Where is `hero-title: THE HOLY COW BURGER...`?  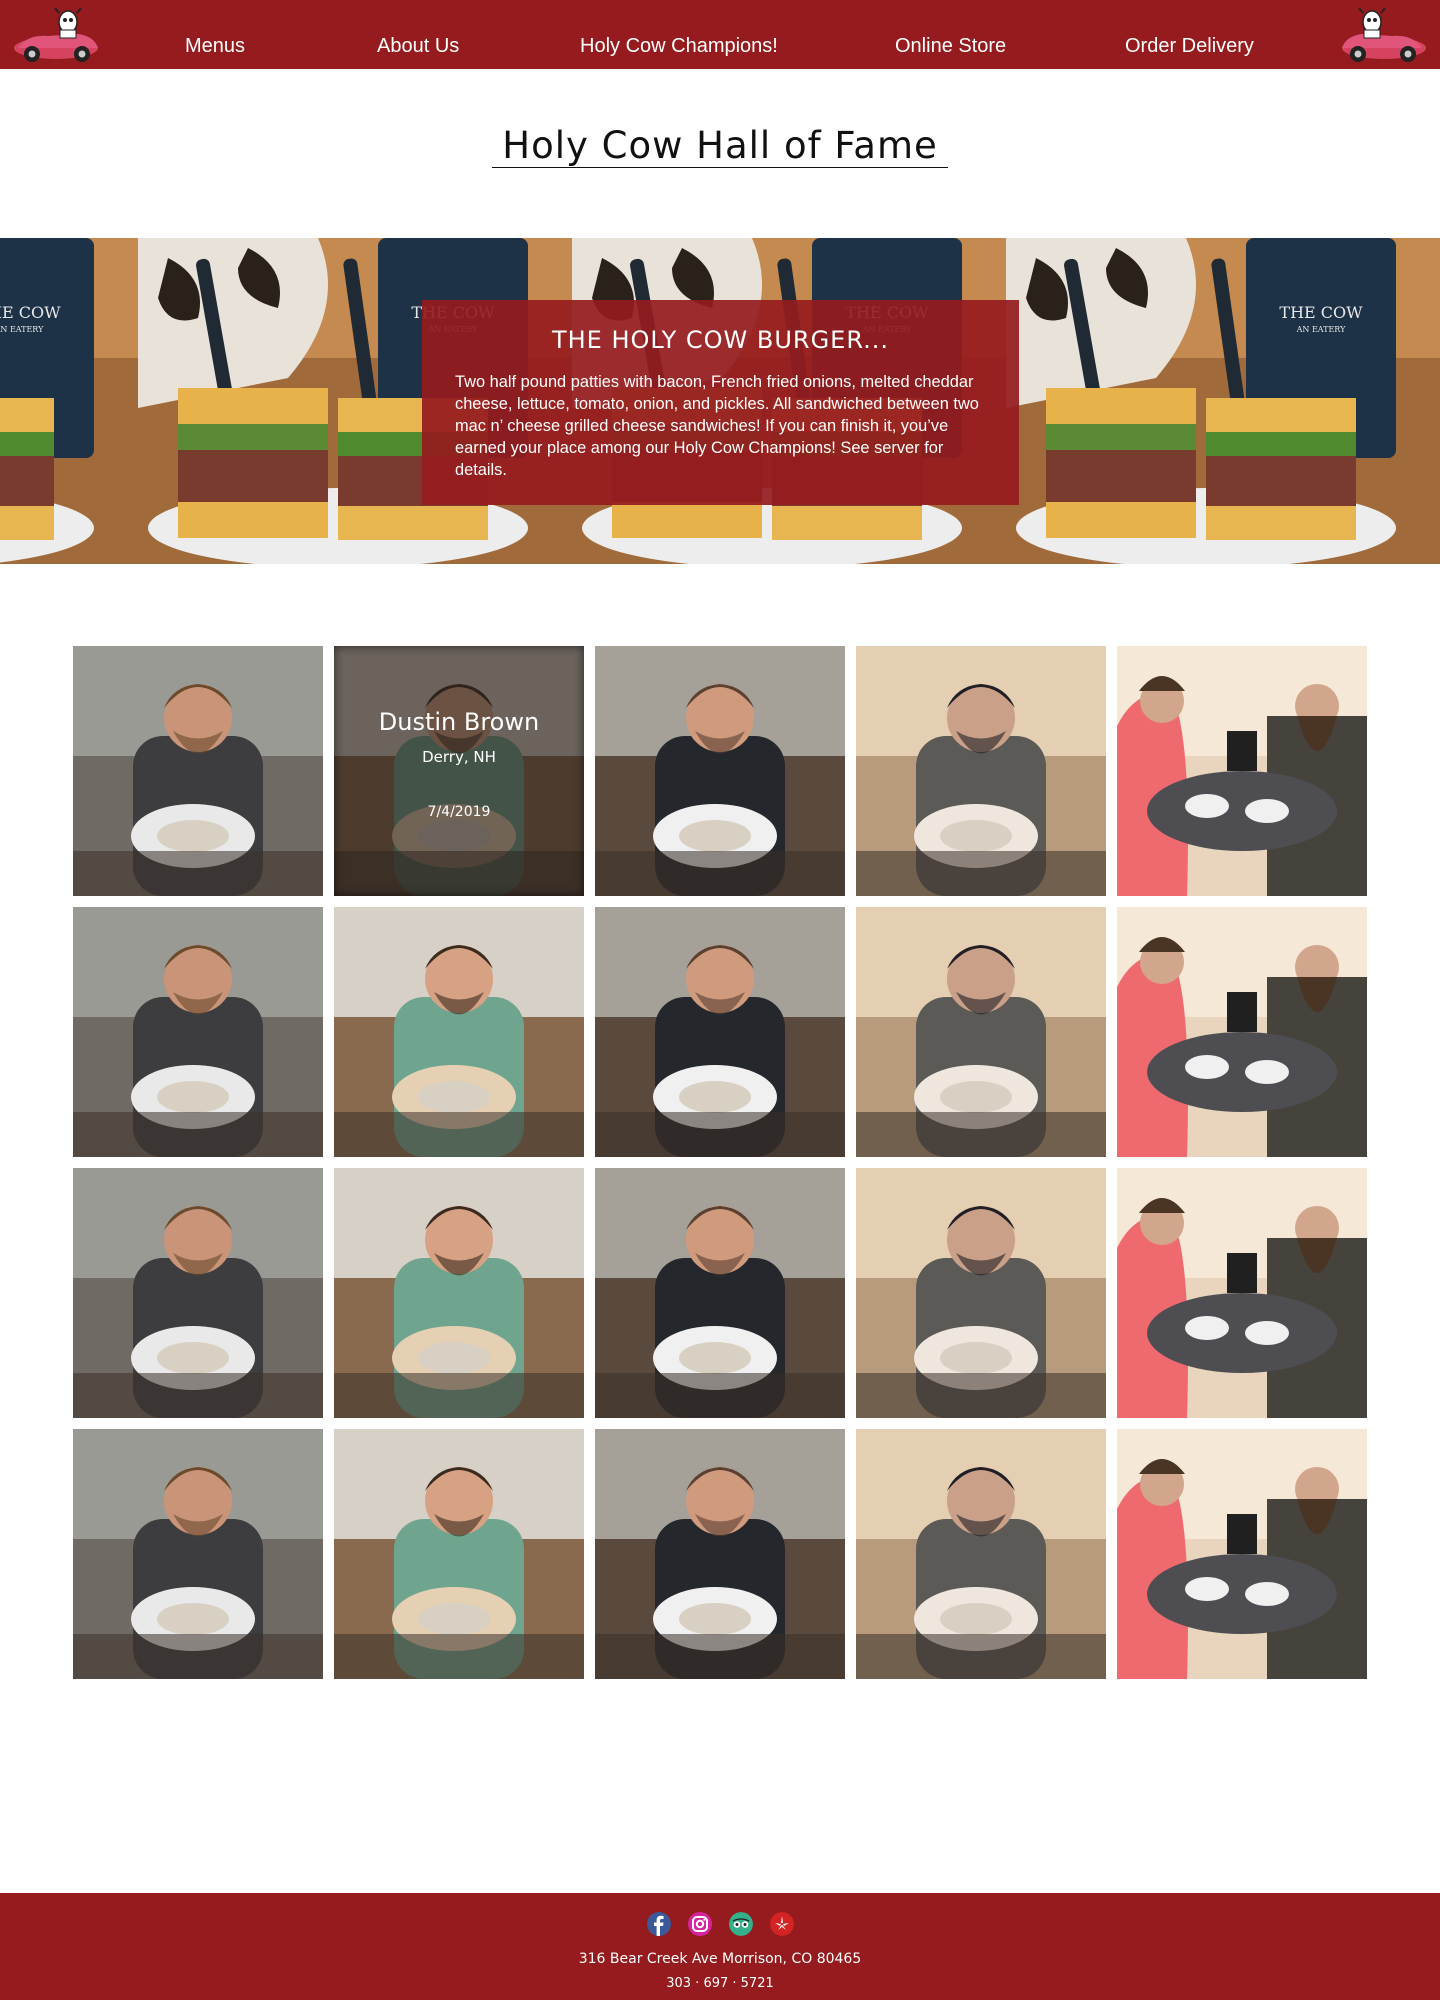 hero-title: THE HOLY COW BURGER... is located at coordinates (720, 340).